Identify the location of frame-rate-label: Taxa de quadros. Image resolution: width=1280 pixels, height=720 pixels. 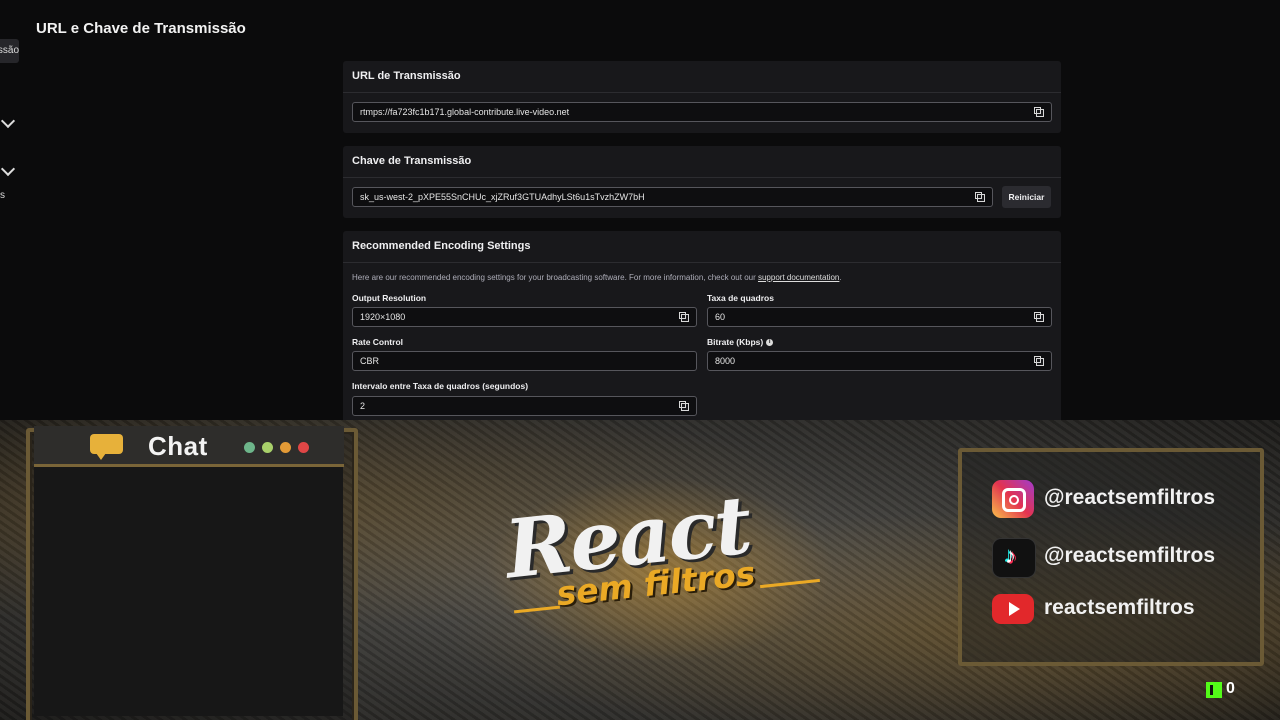
(740, 298).